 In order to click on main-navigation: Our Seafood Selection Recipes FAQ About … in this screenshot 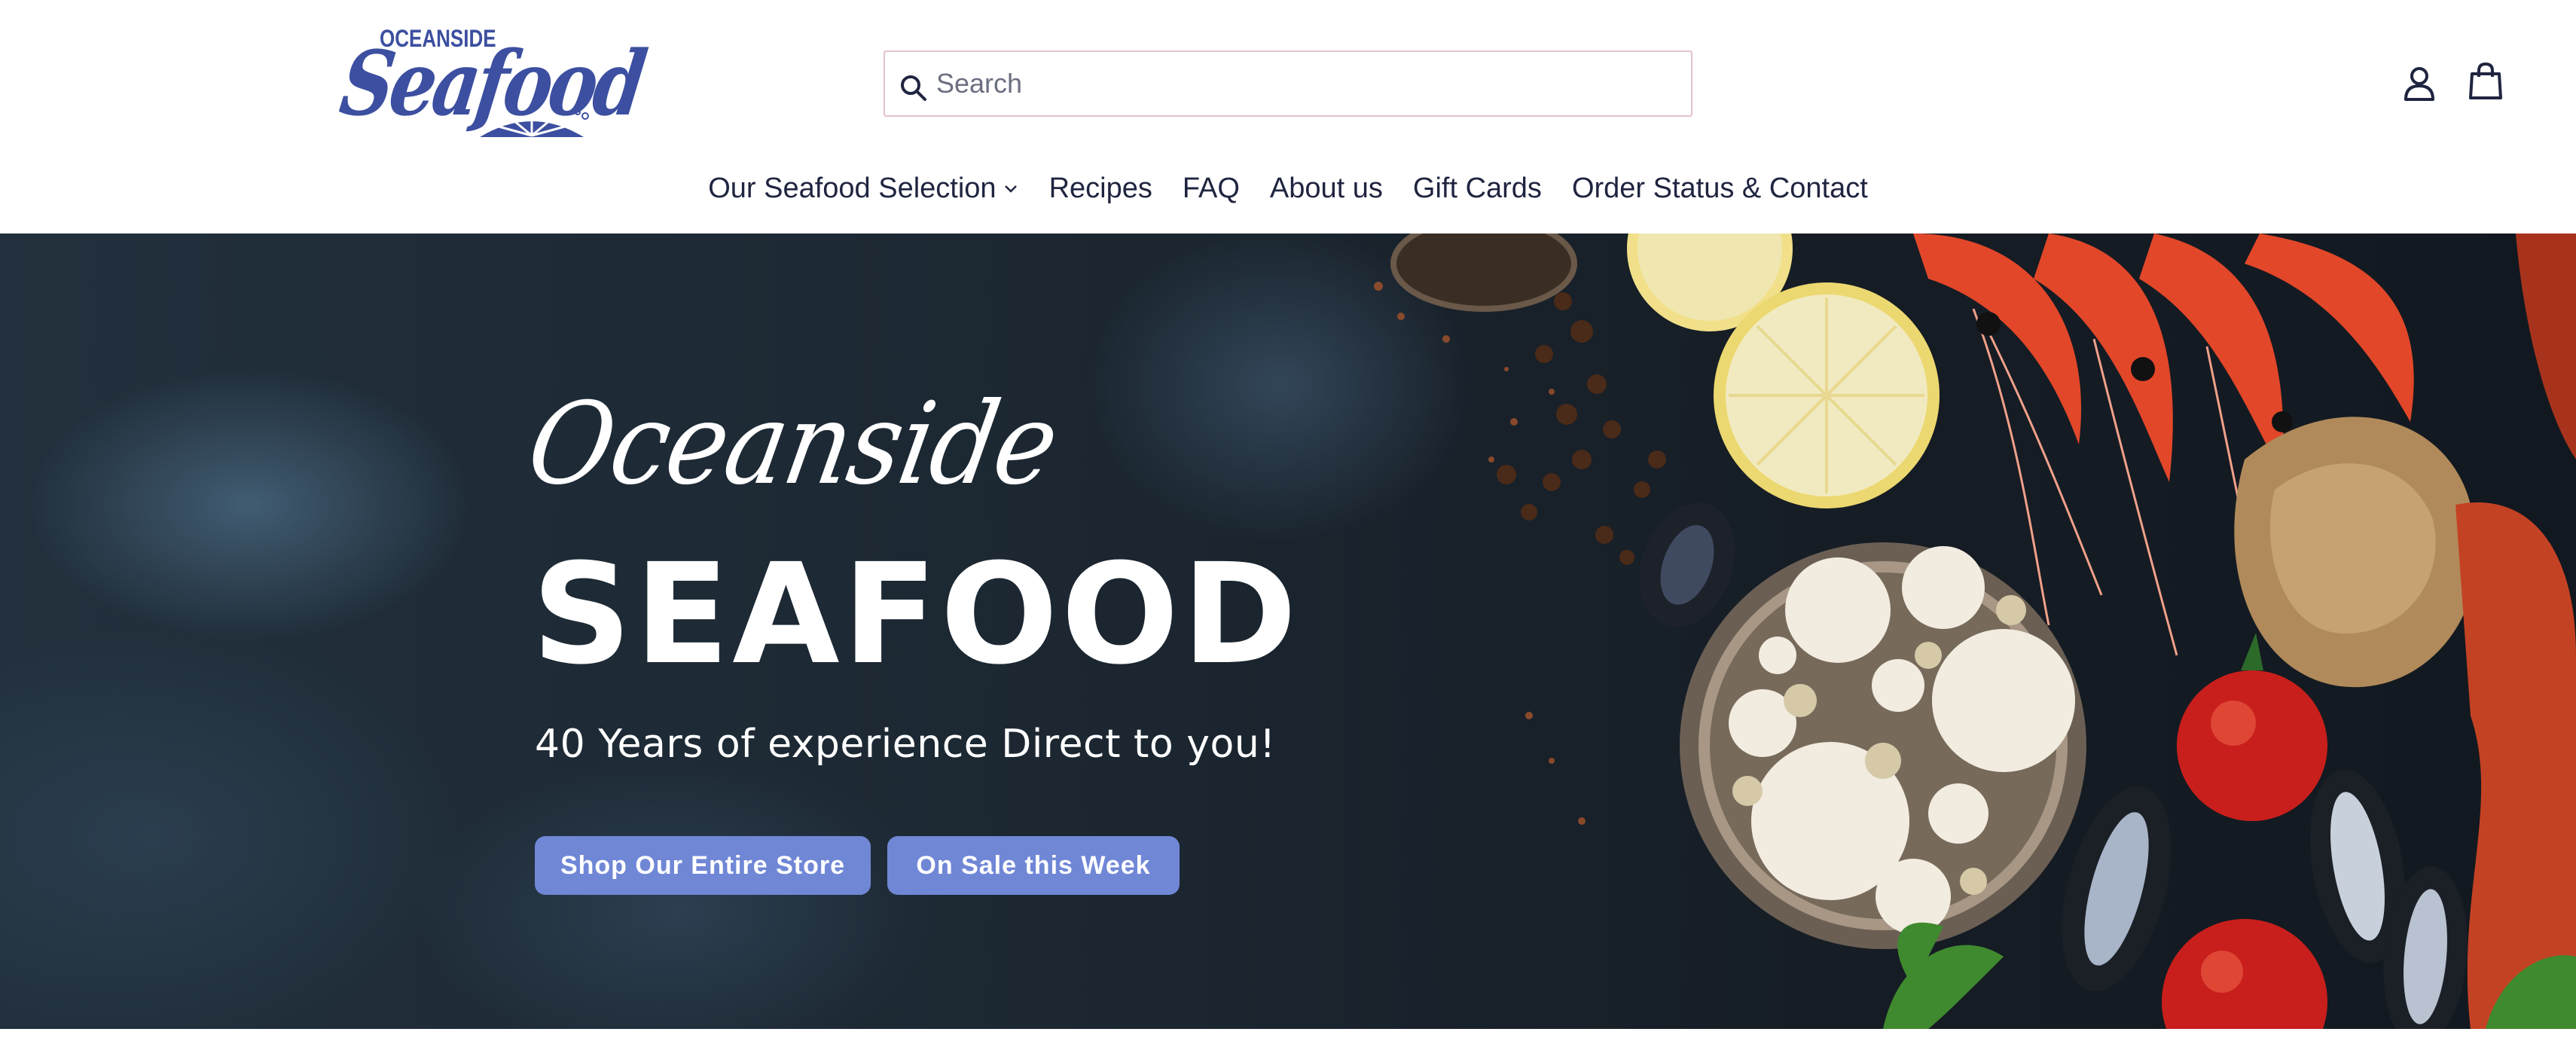, I will do `click(1288, 189)`.